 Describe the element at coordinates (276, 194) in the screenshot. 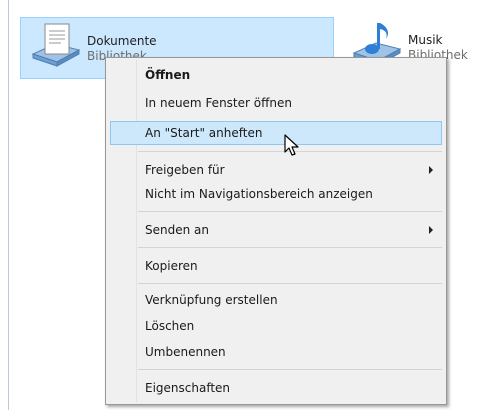

I see `menu-item-hide-from-navigation: Nicht im Navigationsbereich anzeigen` at that location.